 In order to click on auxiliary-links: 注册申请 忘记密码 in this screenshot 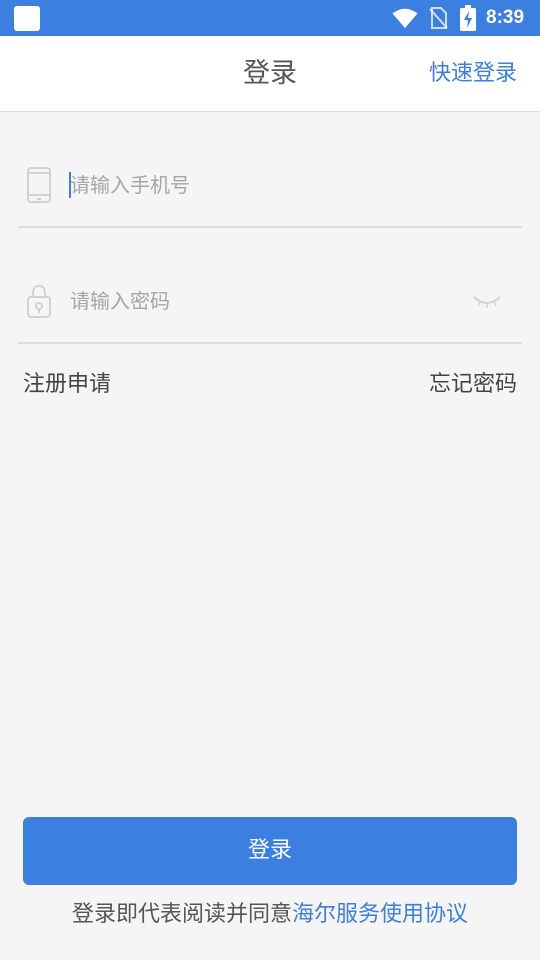, I will do `click(270, 385)`.